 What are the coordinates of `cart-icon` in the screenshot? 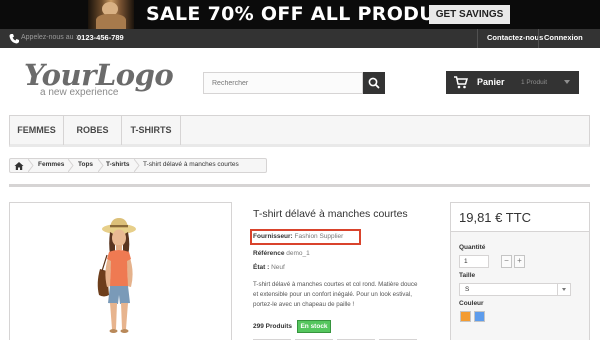 It's located at (461, 82).